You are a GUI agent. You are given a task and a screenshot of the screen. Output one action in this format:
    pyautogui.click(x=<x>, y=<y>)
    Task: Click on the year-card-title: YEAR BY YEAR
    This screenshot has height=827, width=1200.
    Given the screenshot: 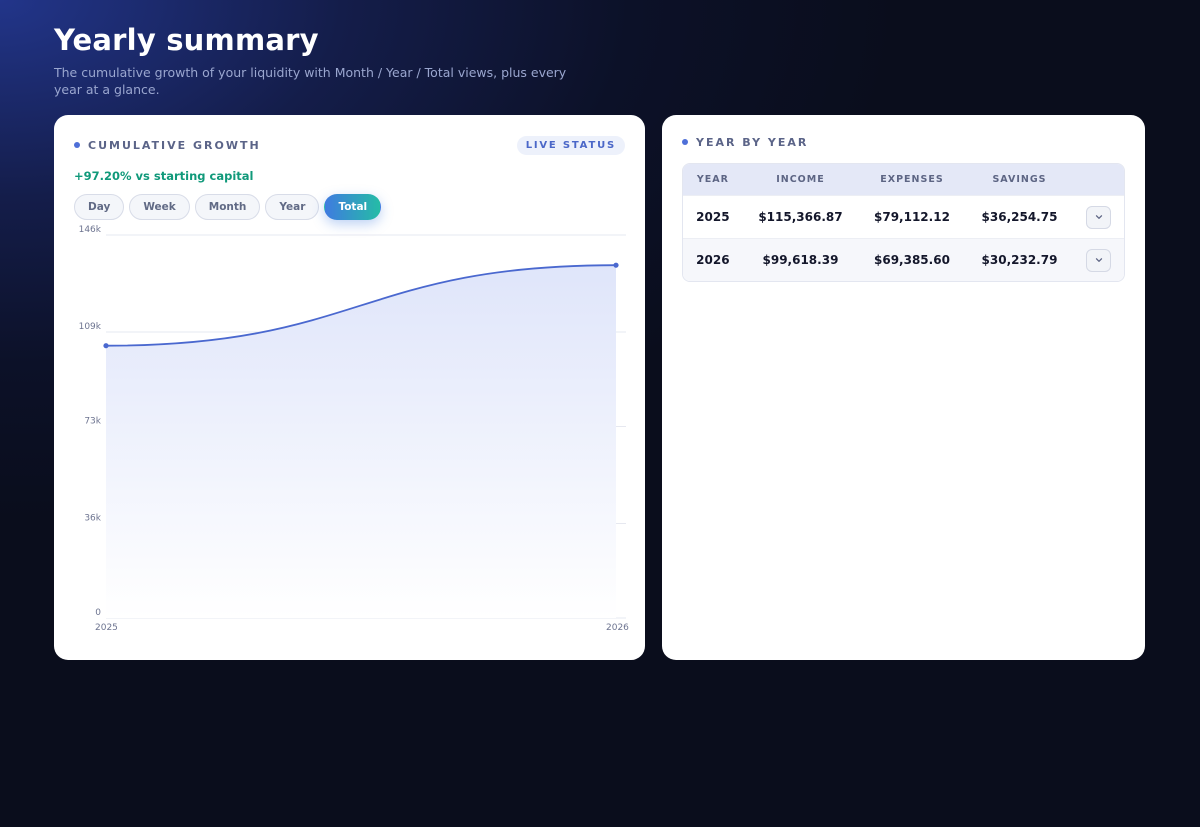 What is the action you would take?
    pyautogui.click(x=752, y=142)
    